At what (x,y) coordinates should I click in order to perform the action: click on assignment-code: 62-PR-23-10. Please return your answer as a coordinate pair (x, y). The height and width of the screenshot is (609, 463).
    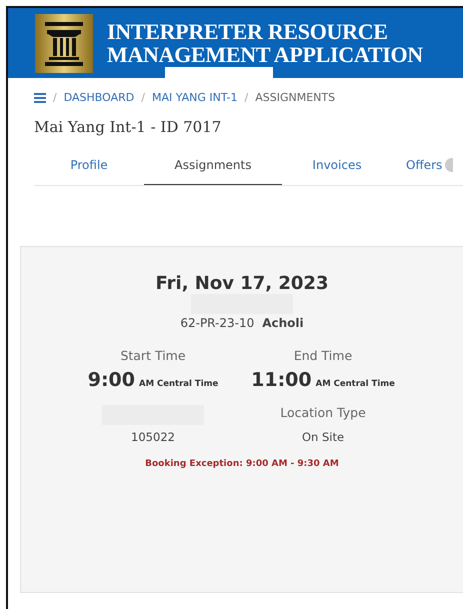
    Looking at the image, I should click on (217, 323).